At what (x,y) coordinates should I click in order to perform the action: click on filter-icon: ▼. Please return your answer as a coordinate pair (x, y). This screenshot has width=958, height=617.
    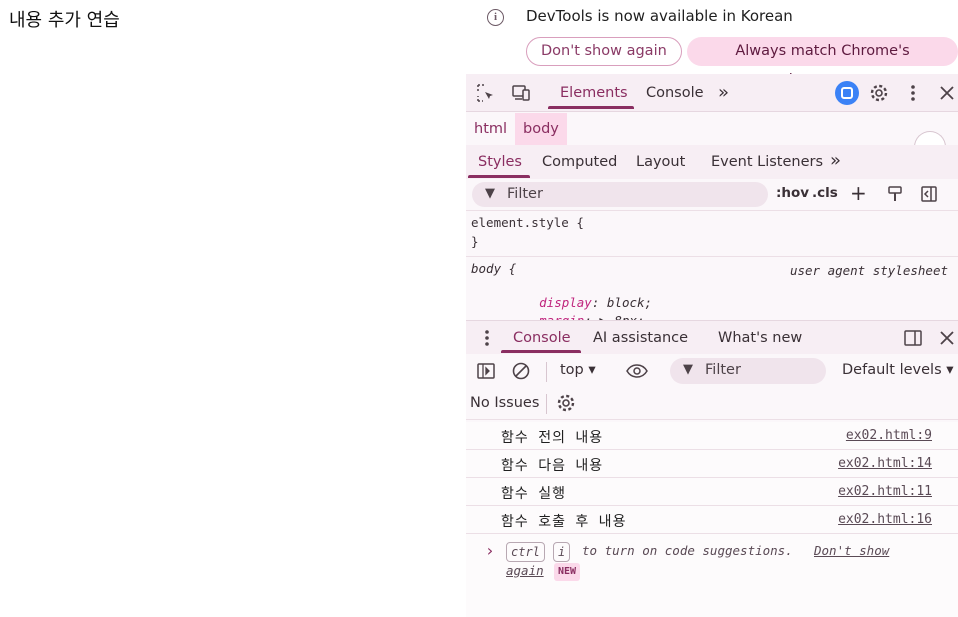
    Looking at the image, I should click on (490, 193).